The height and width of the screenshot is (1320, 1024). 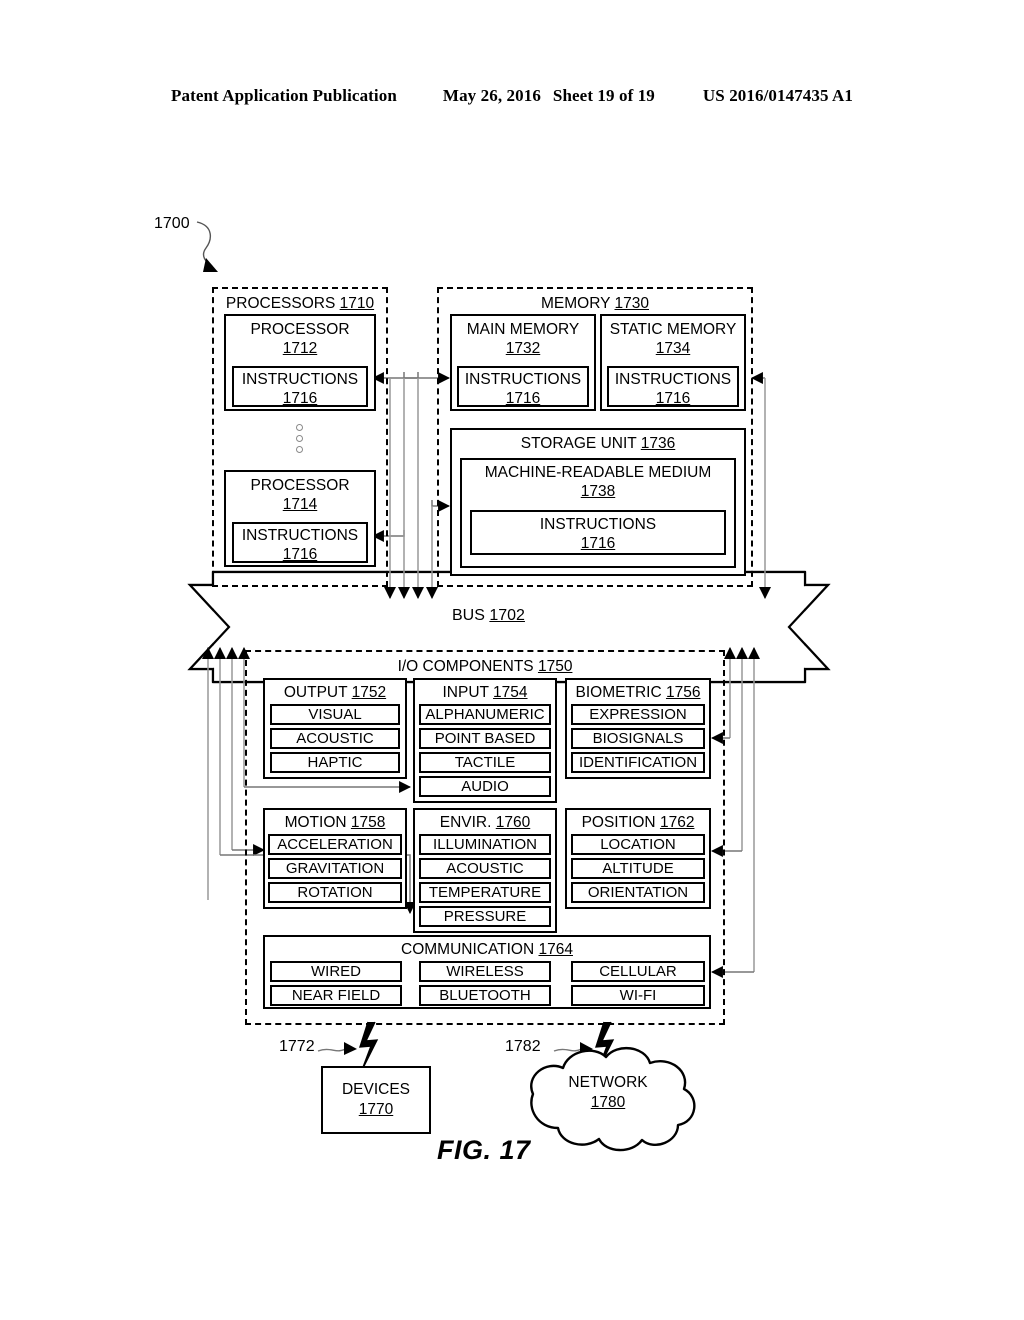 What do you see at coordinates (598, 491) in the screenshot?
I see `machine-readable-medium-ref: 1738` at bounding box center [598, 491].